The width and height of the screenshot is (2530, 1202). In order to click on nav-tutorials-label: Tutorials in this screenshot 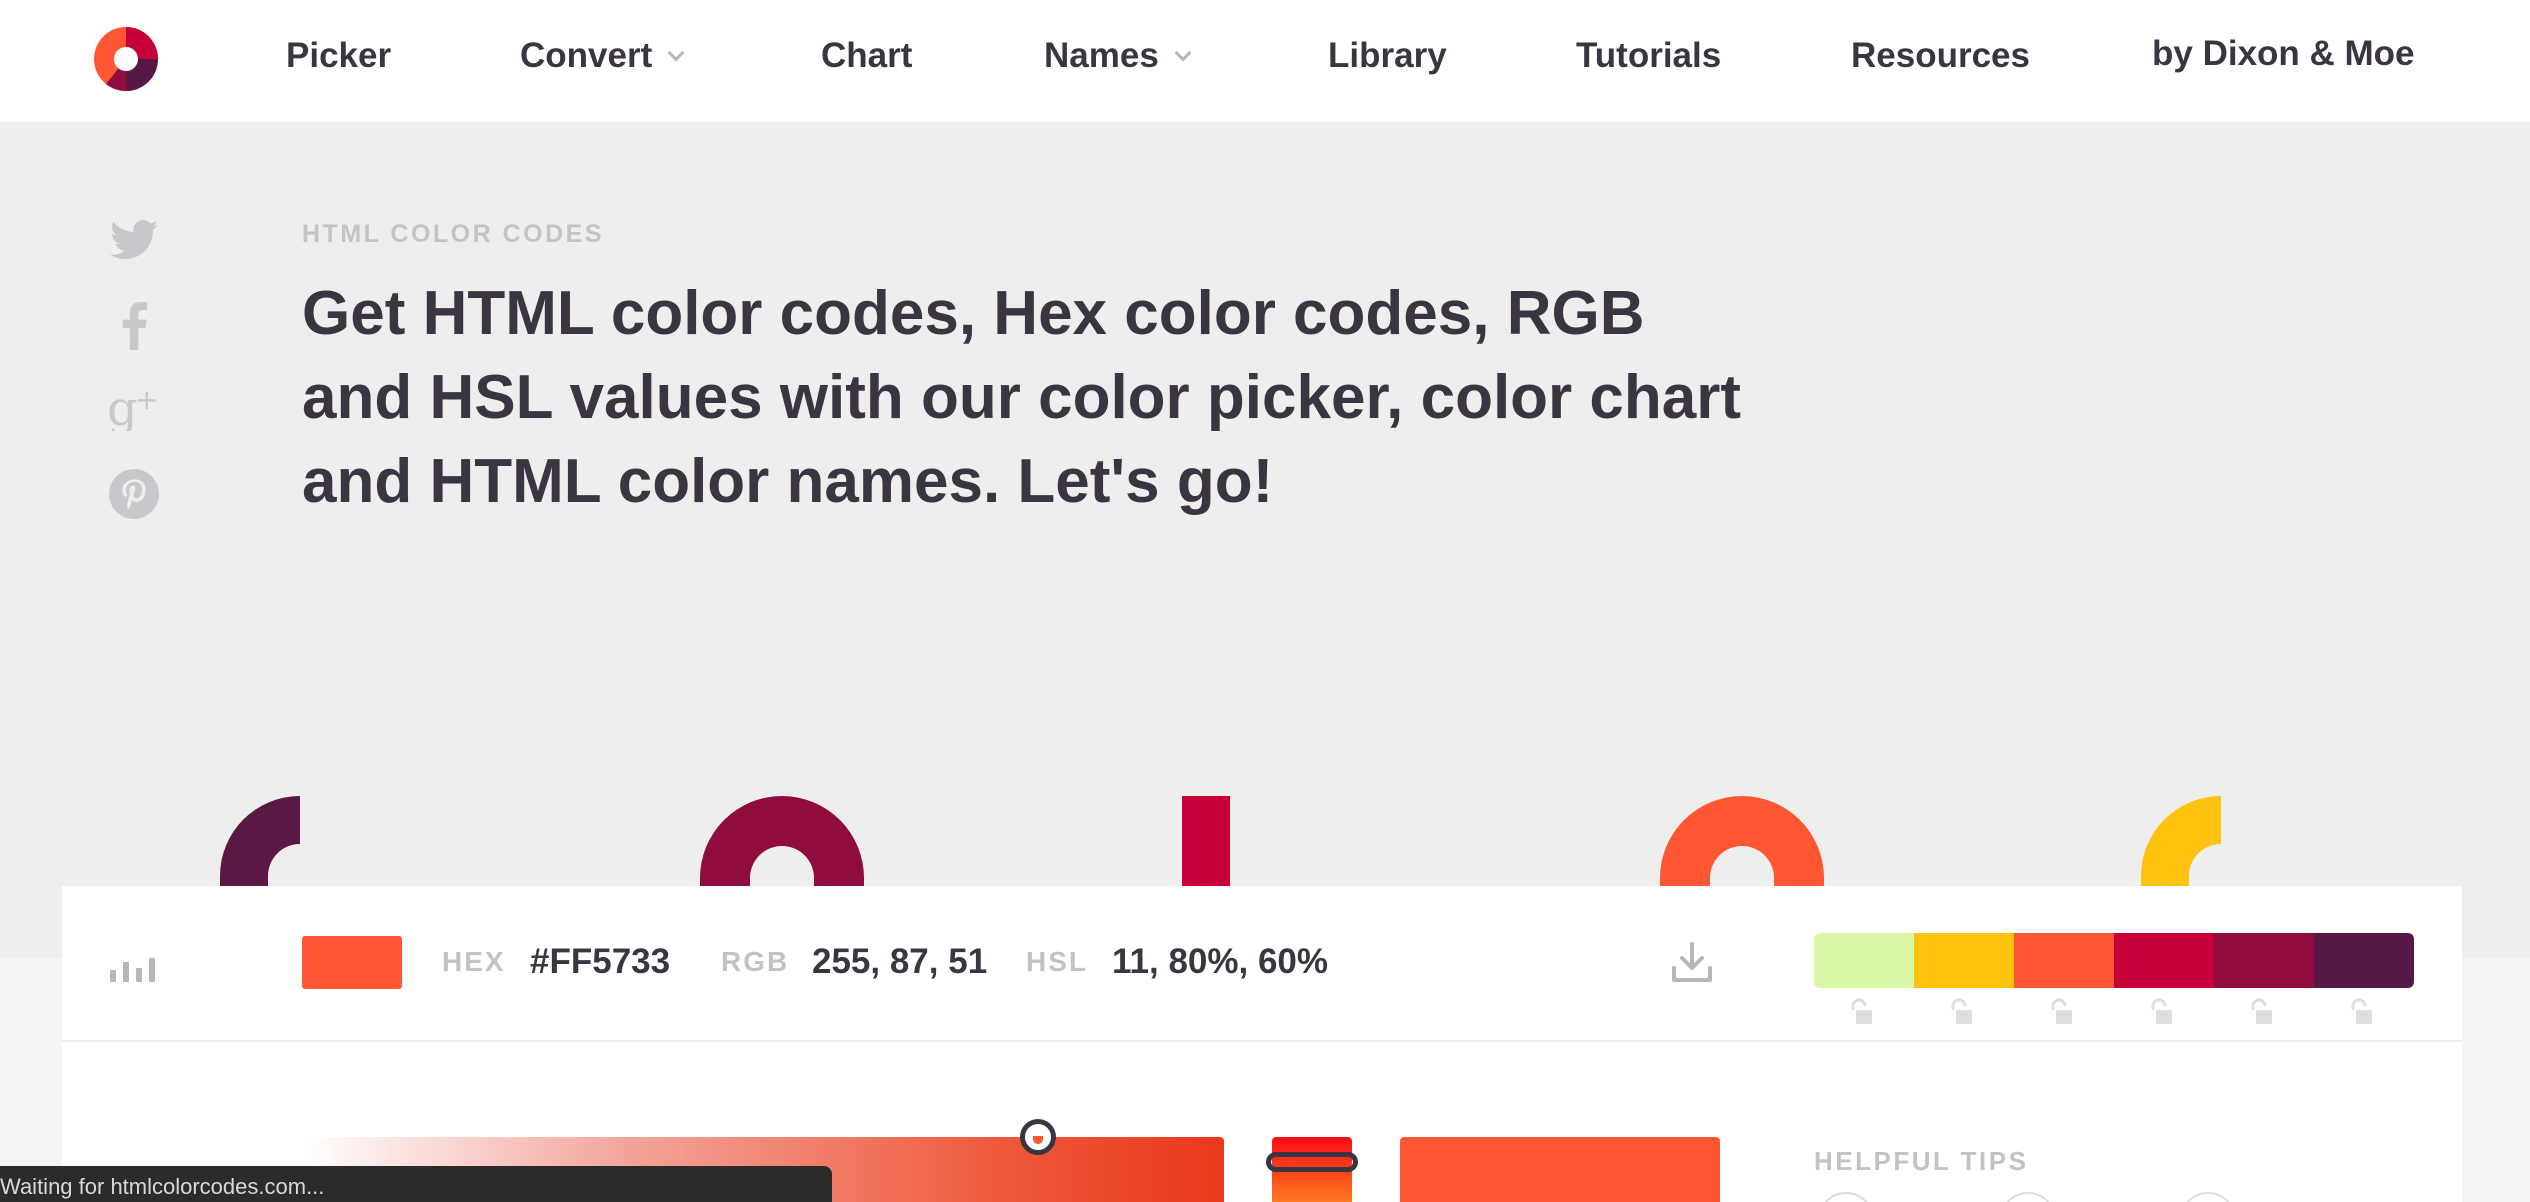, I will do `click(1649, 55)`.